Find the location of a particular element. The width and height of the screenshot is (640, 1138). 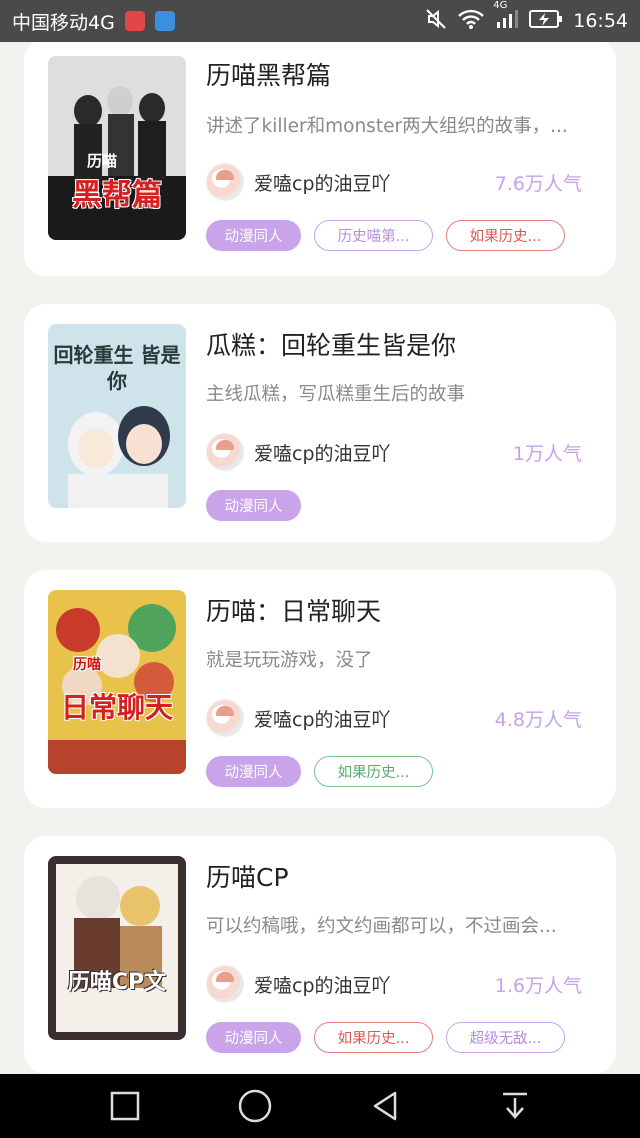

book-description: 主线瓜糕，写瓜糕重生后的故事 is located at coordinates (336, 394).